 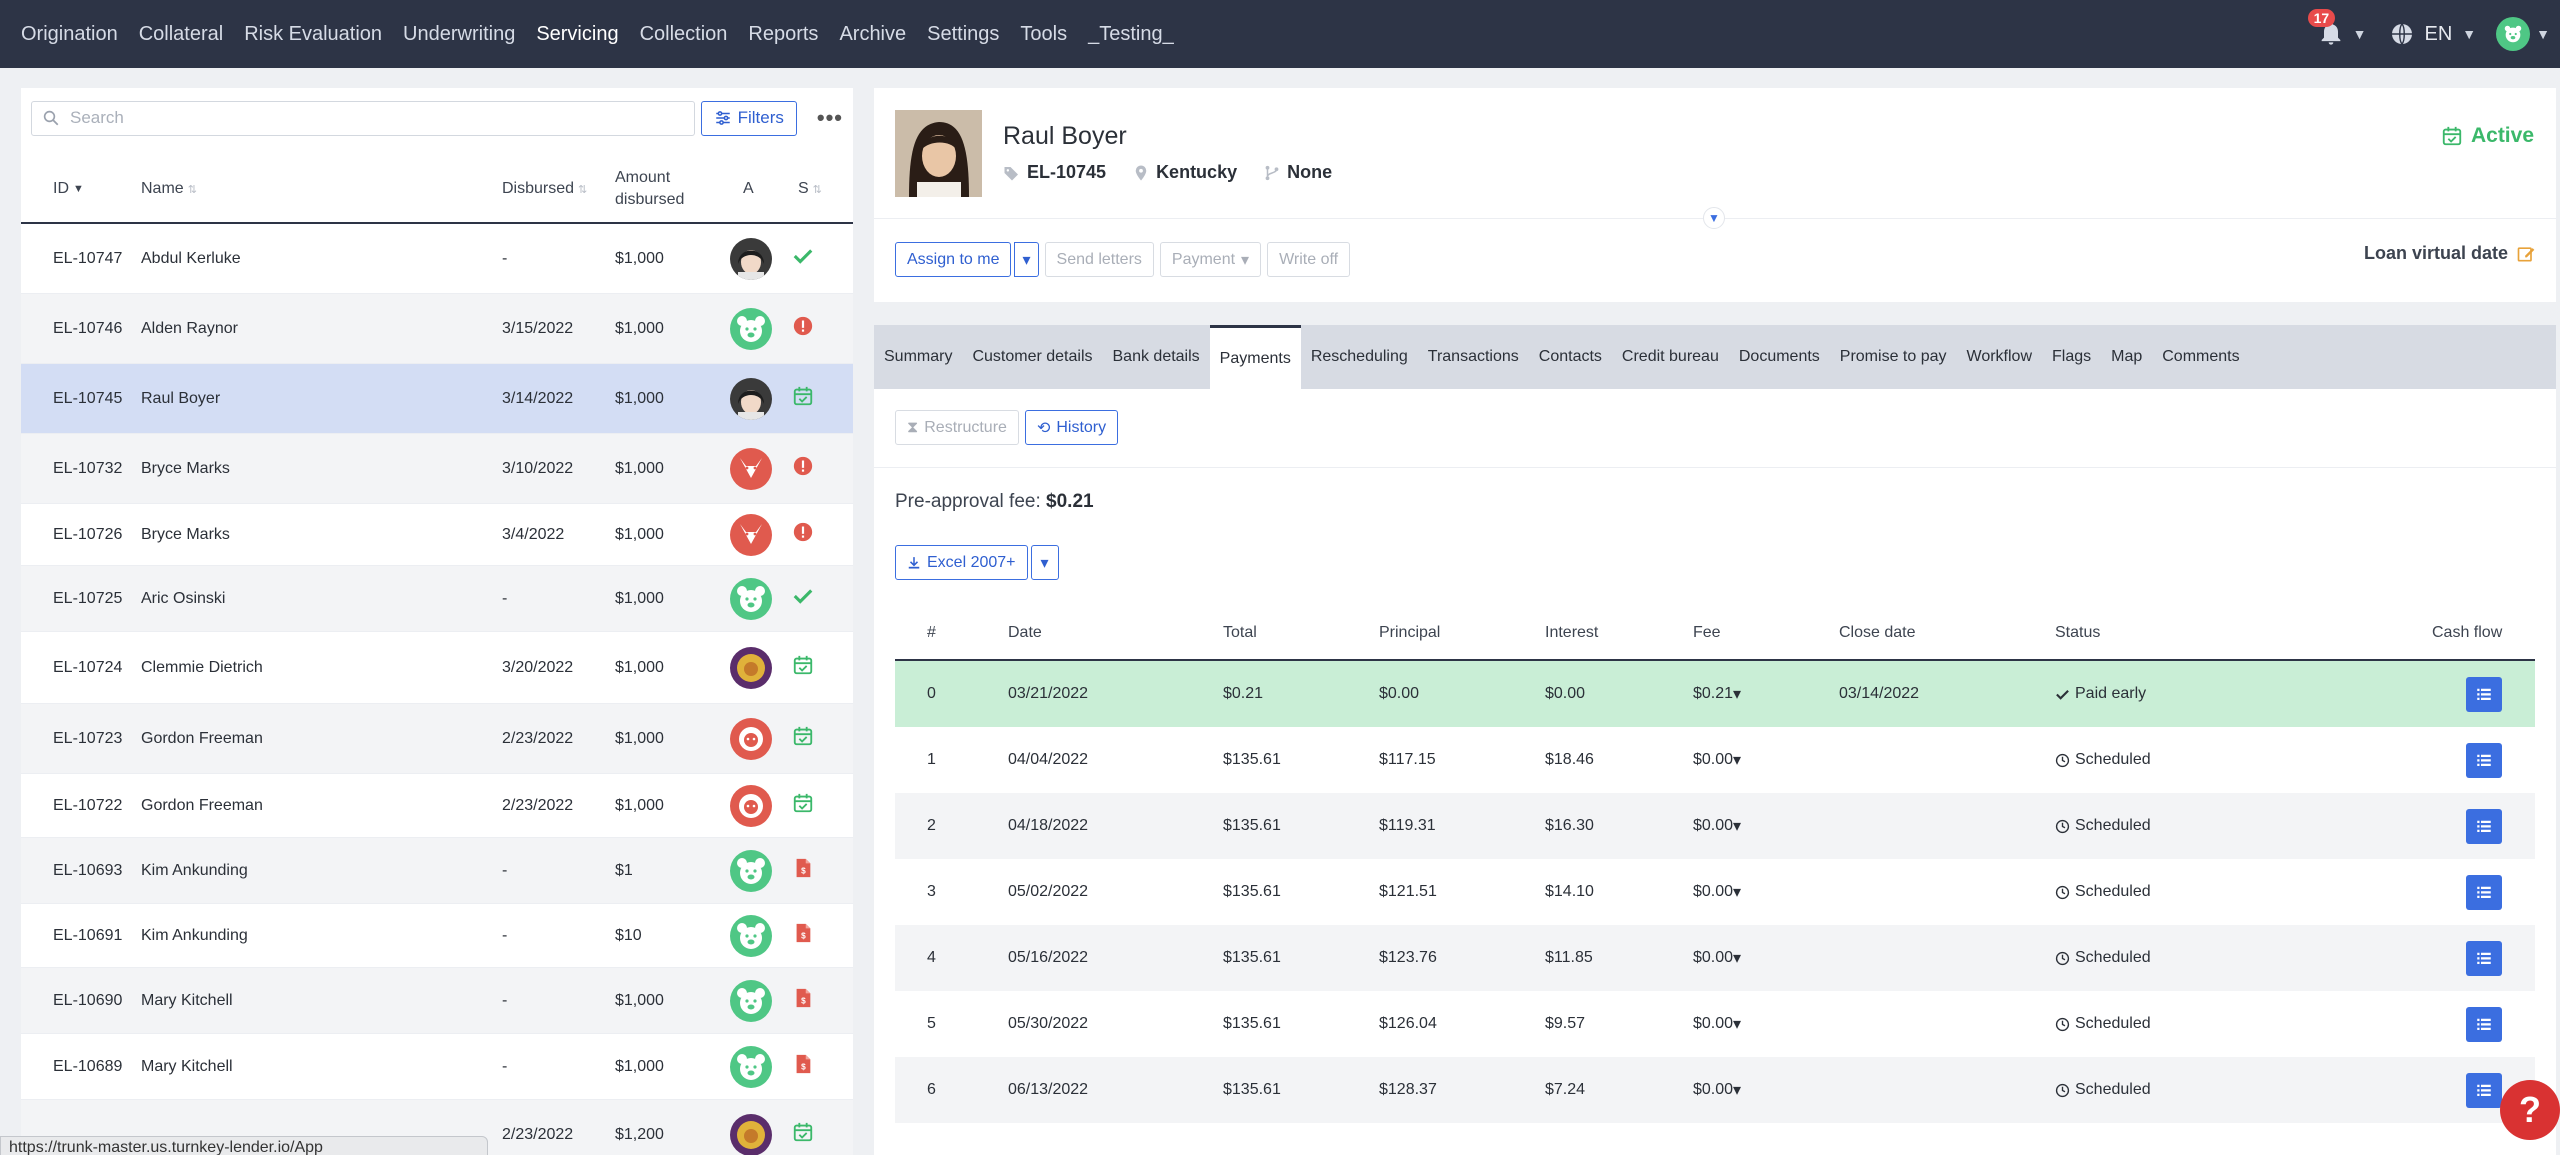 I want to click on collapse-toggle: ▼, so click(x=1714, y=218).